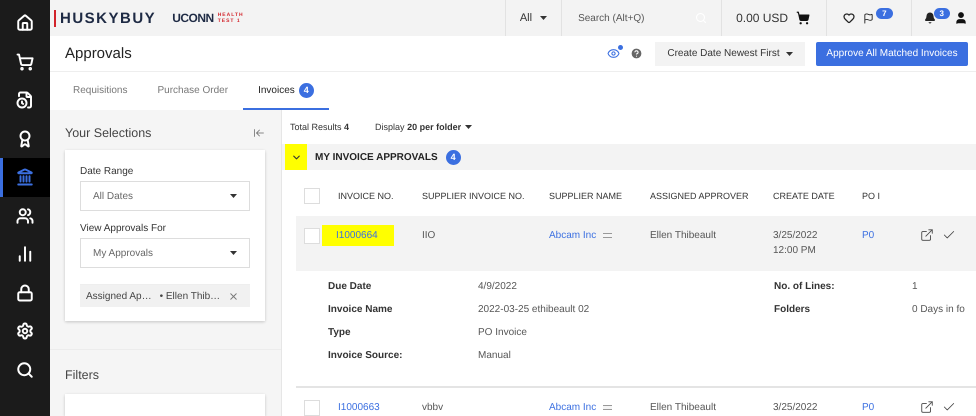 This screenshot has height=416, width=976. What do you see at coordinates (82, 375) in the screenshot?
I see `panel-title: Filters` at bounding box center [82, 375].